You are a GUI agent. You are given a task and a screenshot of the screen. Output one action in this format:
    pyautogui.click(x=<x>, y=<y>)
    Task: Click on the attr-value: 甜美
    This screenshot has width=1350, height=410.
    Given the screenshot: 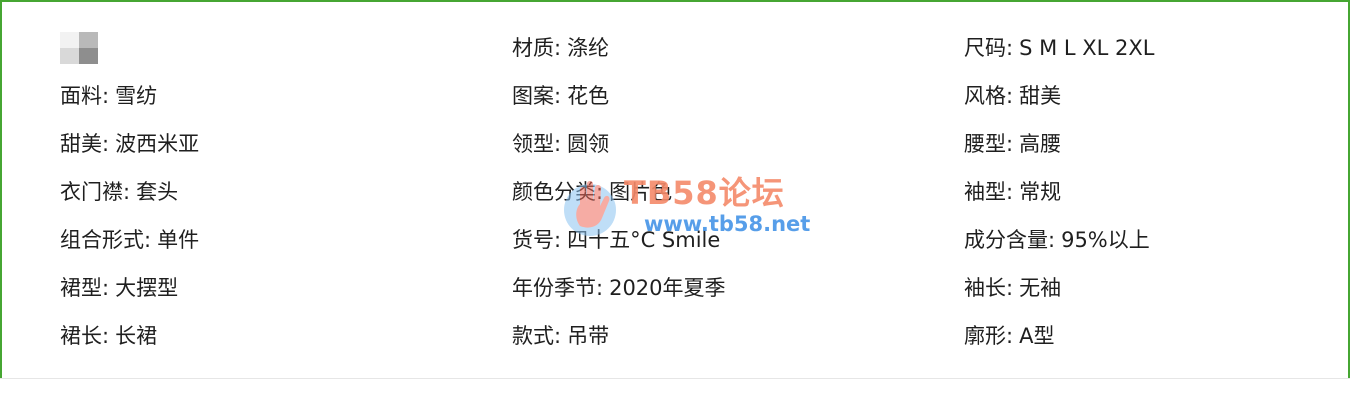 What is the action you would take?
    pyautogui.click(x=1040, y=96)
    